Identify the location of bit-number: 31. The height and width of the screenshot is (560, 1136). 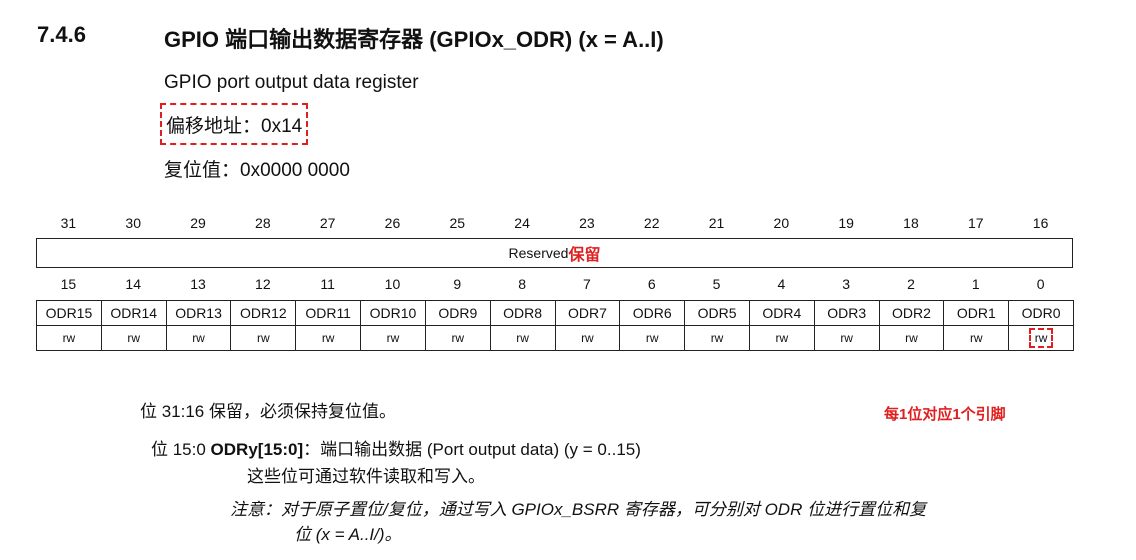
(68, 223).